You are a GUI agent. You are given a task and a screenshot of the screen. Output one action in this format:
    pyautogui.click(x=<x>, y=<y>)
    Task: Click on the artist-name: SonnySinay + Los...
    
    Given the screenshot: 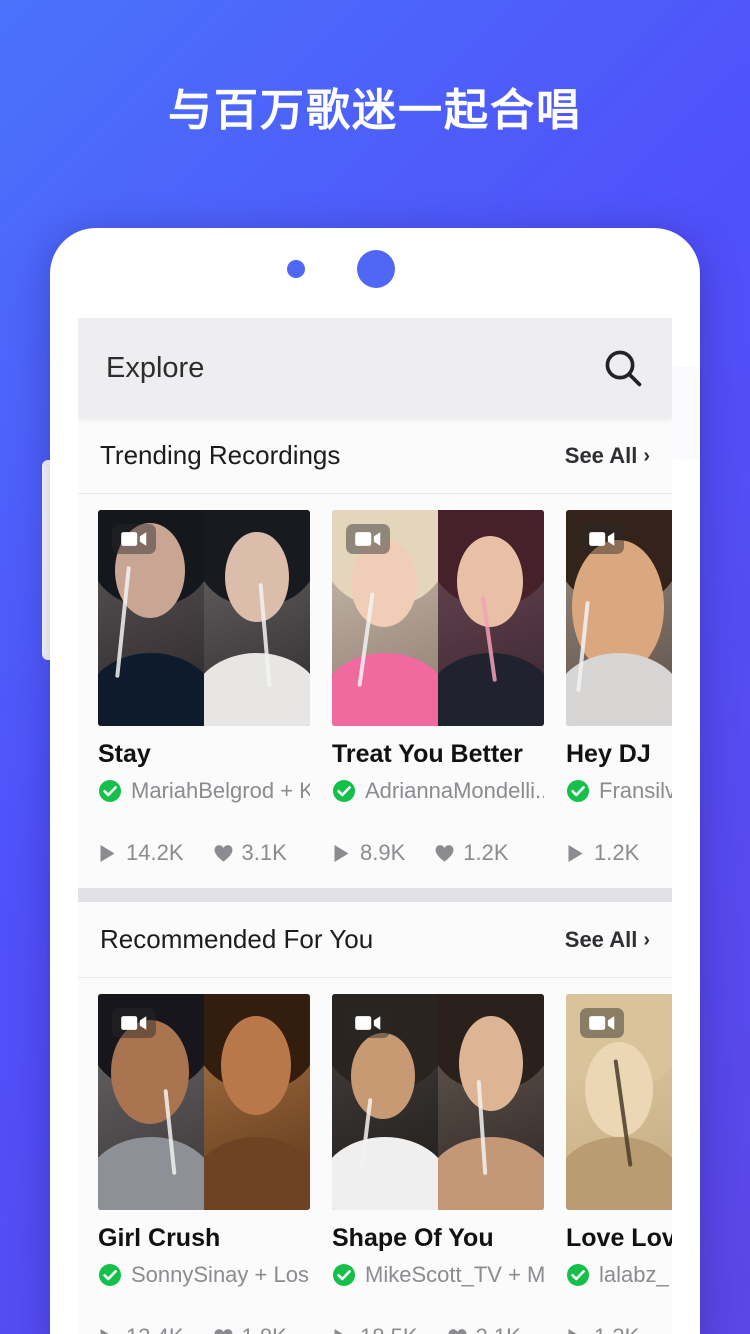 What is the action you would take?
    pyautogui.click(x=220, y=1274)
    